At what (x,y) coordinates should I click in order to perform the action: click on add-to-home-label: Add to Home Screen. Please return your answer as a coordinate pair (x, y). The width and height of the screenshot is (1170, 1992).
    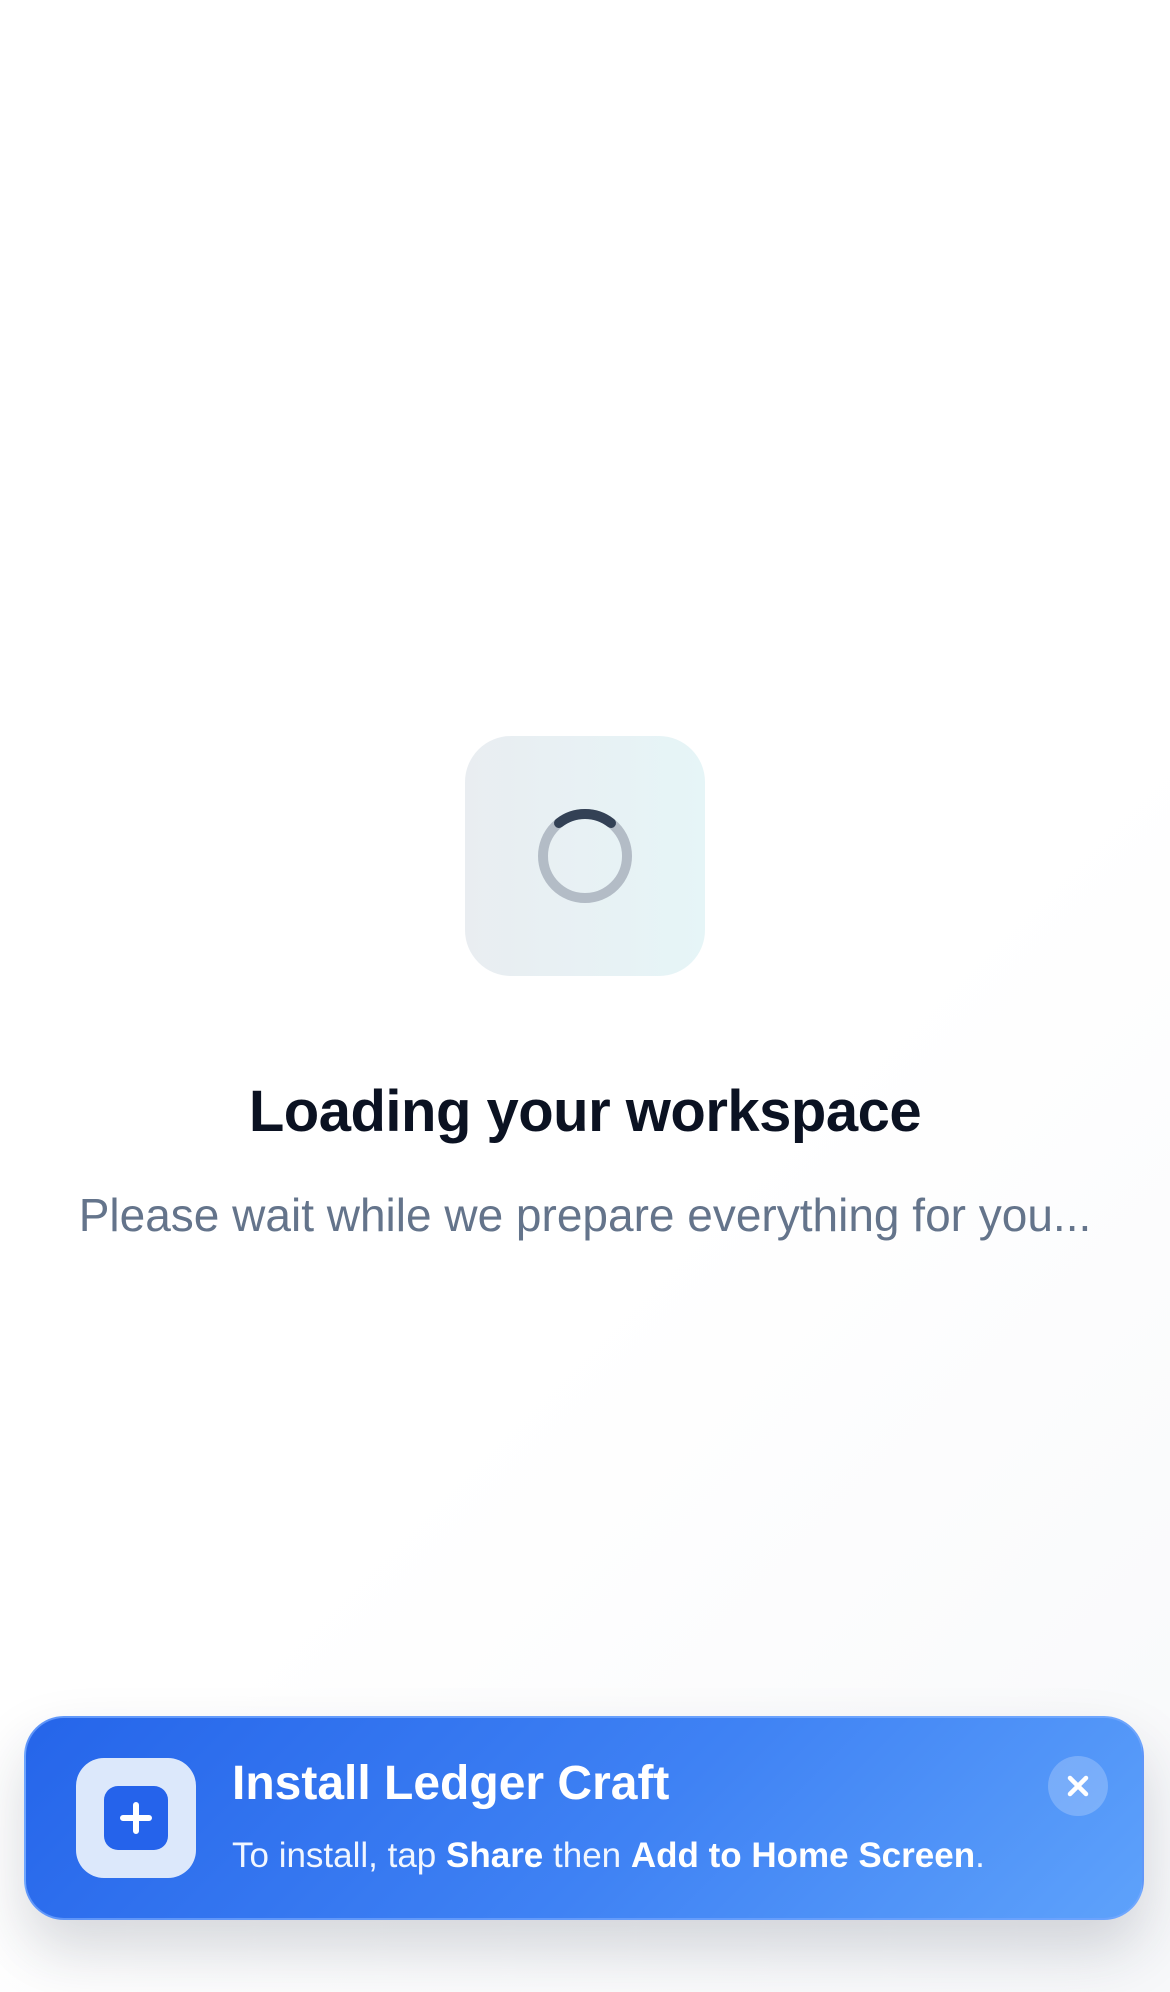
    Looking at the image, I should click on (803, 1855).